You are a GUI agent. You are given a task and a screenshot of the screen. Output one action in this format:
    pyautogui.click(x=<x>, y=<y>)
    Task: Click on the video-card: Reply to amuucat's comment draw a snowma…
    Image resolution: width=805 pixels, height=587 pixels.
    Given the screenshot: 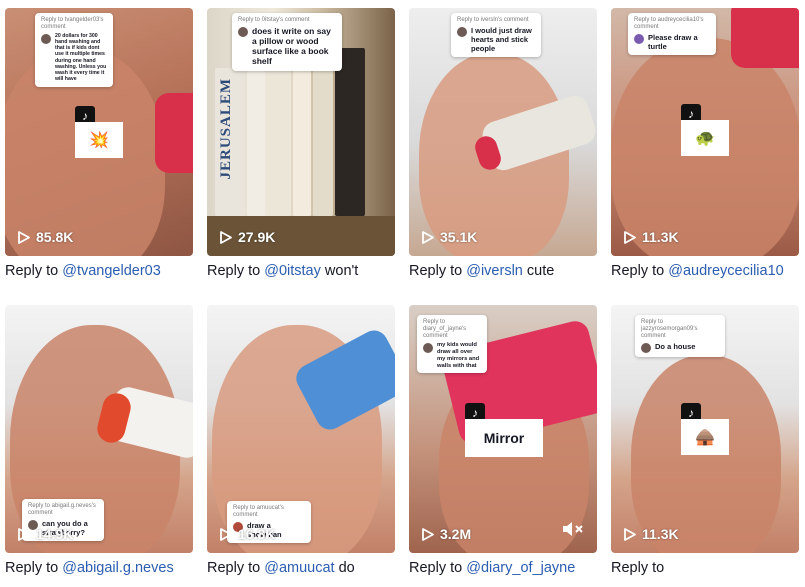 What is the action you would take?
    pyautogui.click(x=301, y=441)
    